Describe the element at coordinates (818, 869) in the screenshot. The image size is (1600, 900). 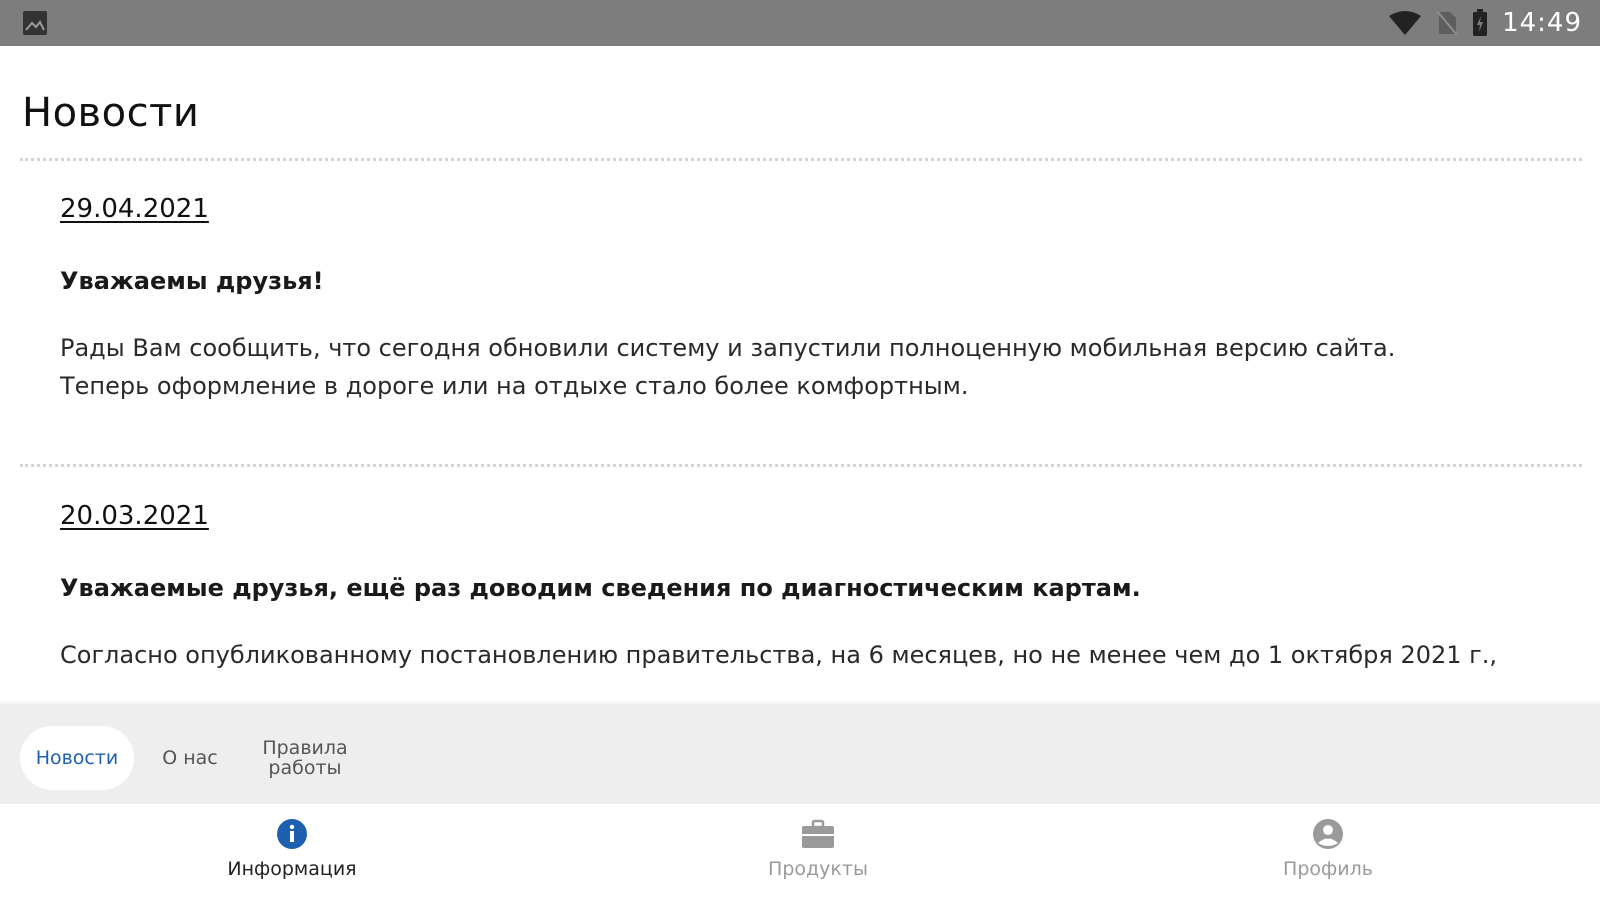
I see `nav-label: Продукты` at that location.